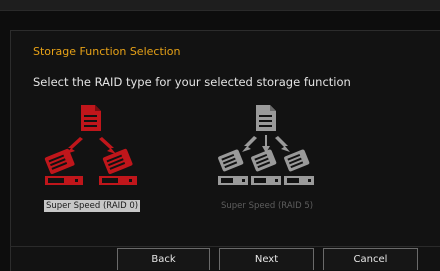 This screenshot has width=440, height=271. Describe the element at coordinates (225, 246) in the screenshot. I see `footer-divider` at that location.